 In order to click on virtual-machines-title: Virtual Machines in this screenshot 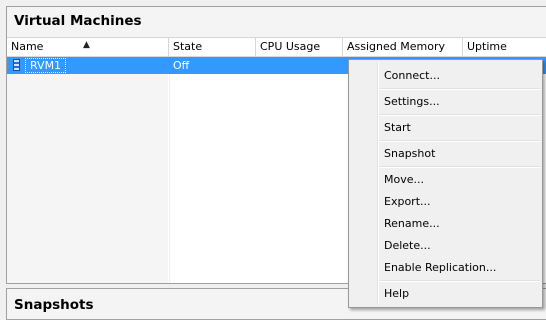, I will do `click(276, 22)`.